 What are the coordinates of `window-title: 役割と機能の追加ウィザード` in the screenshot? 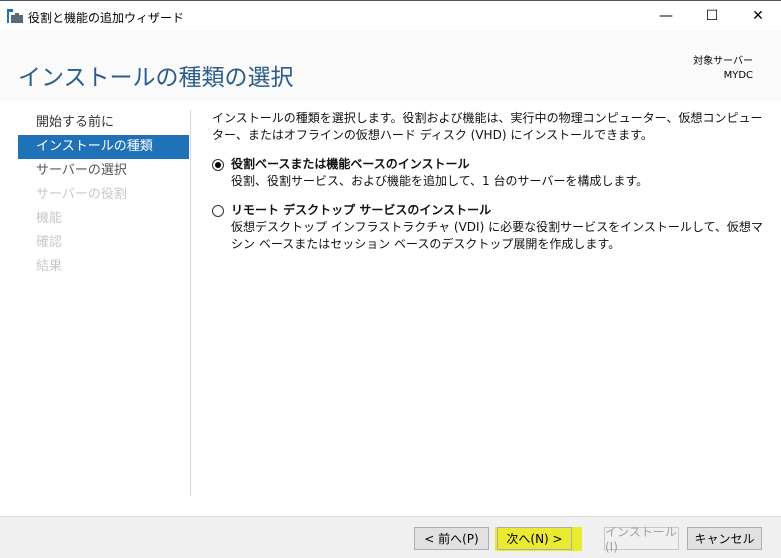 It's located at (106, 18).